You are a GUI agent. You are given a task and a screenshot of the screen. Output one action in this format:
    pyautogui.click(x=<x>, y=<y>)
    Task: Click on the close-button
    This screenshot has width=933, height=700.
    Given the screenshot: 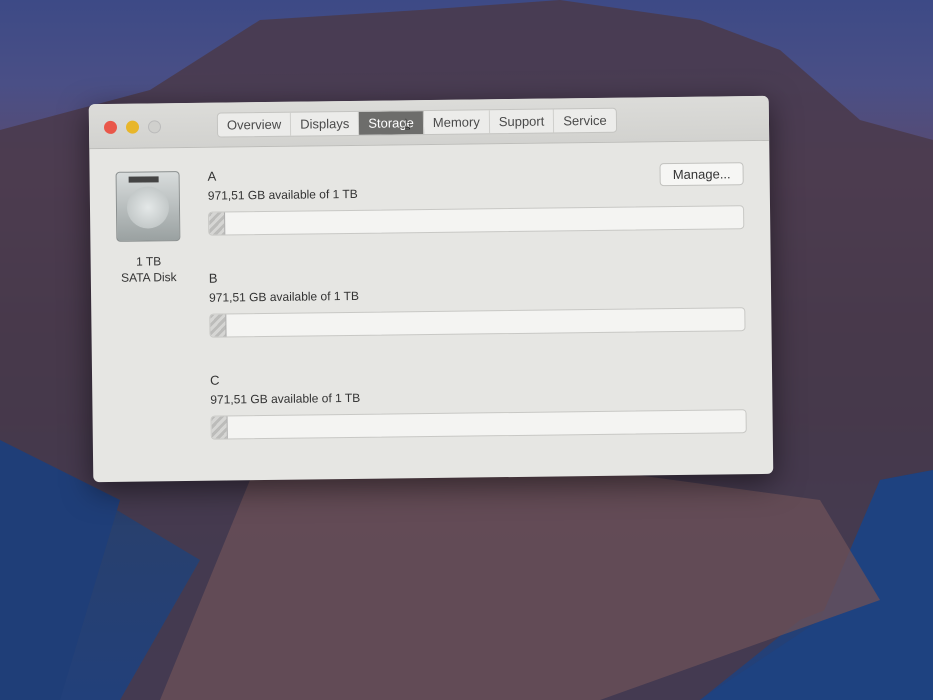 What is the action you would take?
    pyautogui.click(x=110, y=127)
    